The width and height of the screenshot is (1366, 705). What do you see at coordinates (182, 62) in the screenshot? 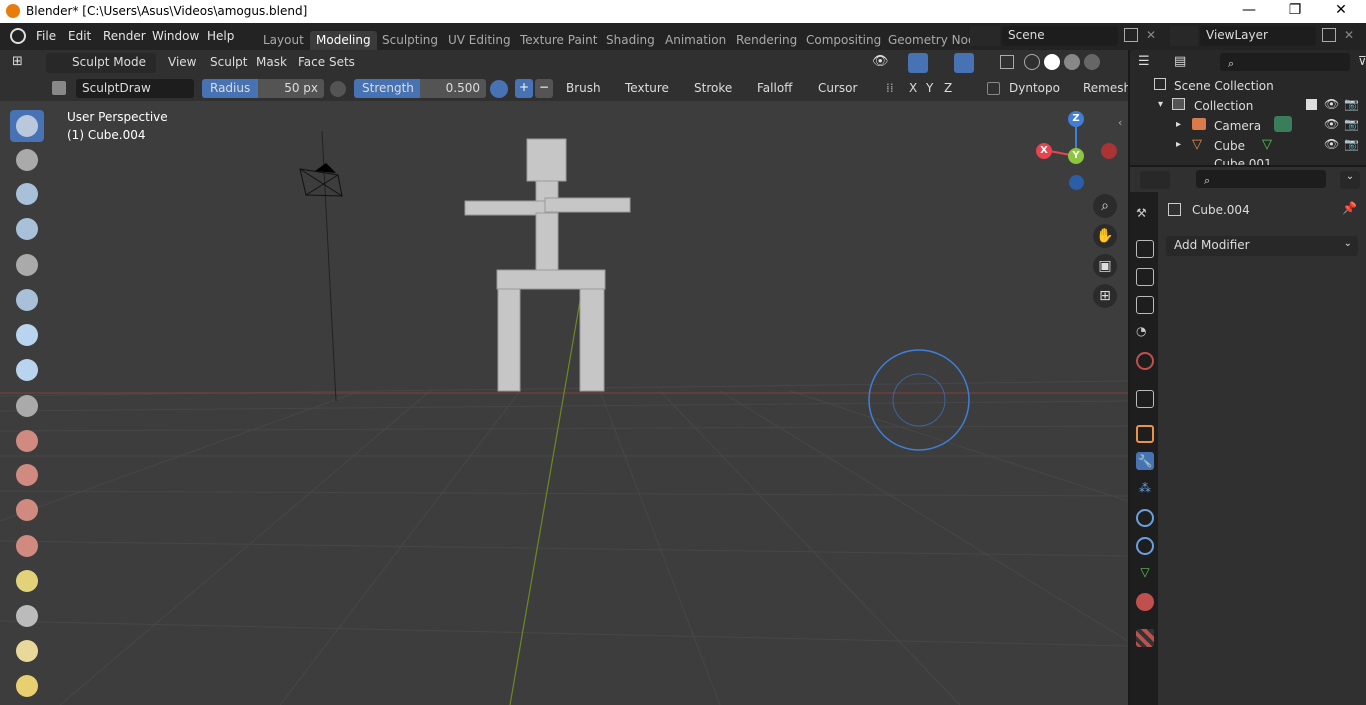
I see `menu-view: View` at bounding box center [182, 62].